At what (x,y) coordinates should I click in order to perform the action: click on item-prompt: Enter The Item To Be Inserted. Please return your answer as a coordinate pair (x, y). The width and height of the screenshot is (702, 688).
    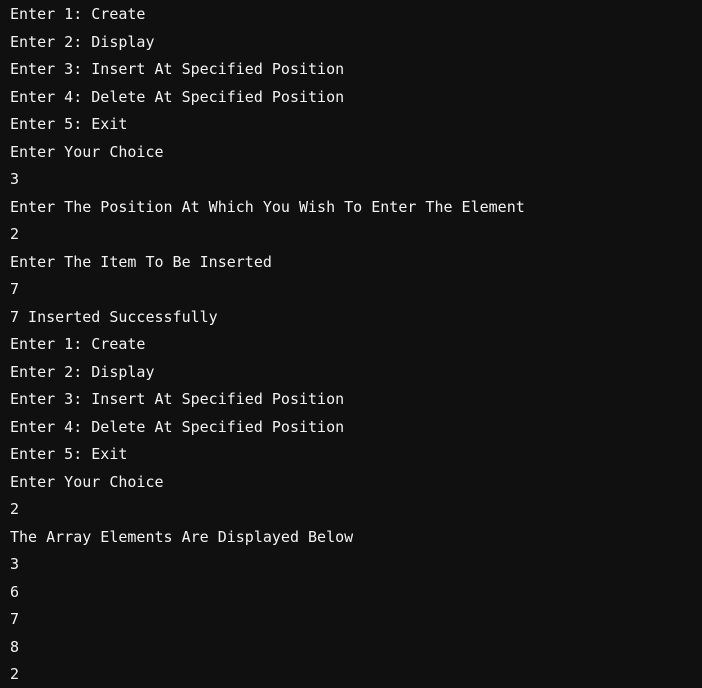
    Looking at the image, I should click on (141, 261).